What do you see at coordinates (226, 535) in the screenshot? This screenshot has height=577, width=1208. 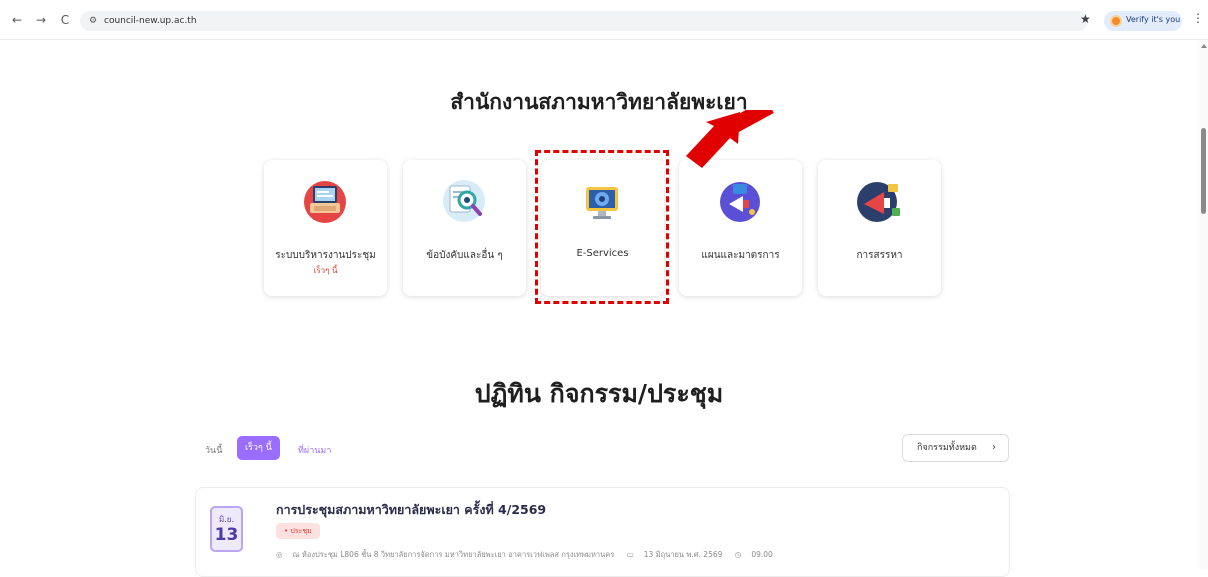 I see `event-day: 13` at bounding box center [226, 535].